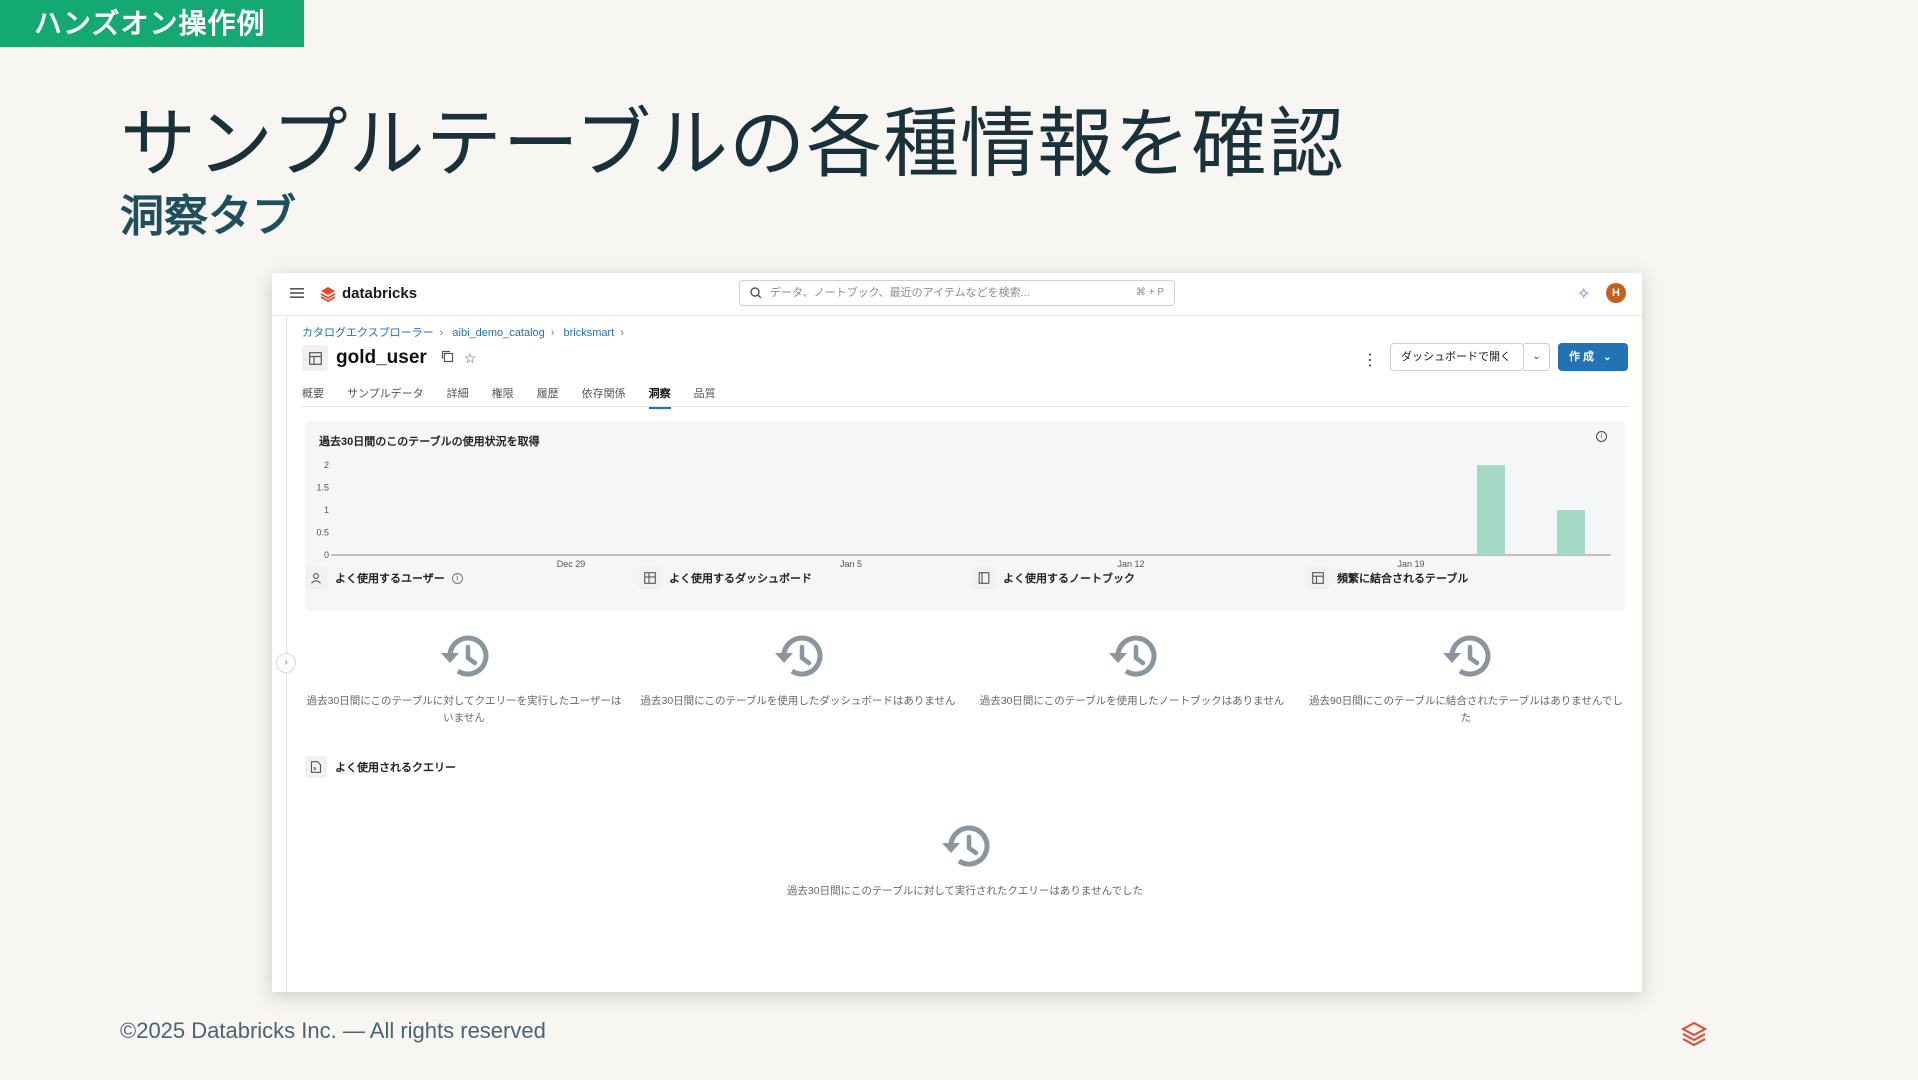 Image resolution: width=1918 pixels, height=1080 pixels. Describe the element at coordinates (1149, 292) in the screenshot. I see `search-shortcut: ⌘ + P` at that location.